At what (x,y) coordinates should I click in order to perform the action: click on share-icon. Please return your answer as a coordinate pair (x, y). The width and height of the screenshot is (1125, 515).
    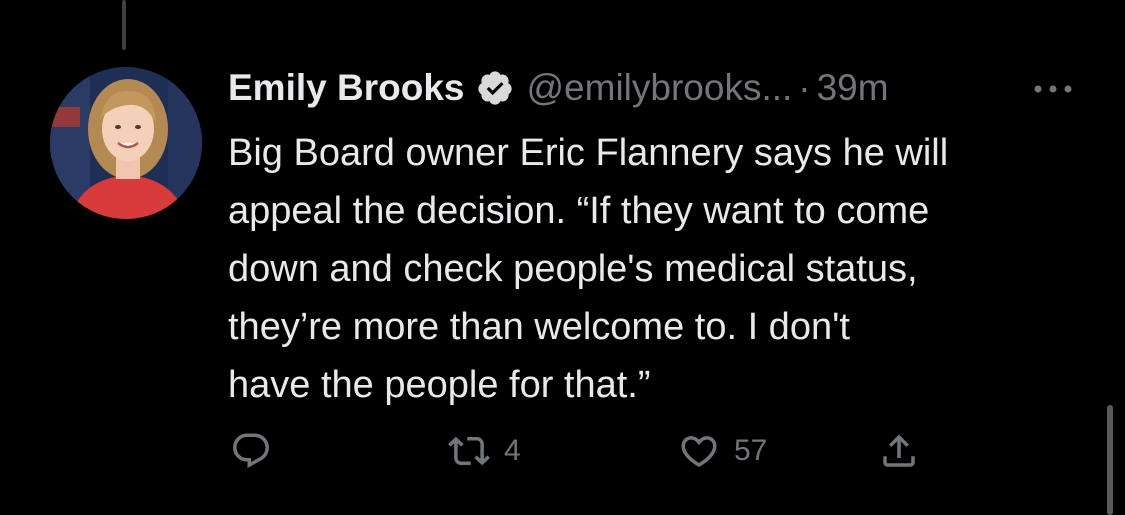
    Looking at the image, I should click on (899, 450).